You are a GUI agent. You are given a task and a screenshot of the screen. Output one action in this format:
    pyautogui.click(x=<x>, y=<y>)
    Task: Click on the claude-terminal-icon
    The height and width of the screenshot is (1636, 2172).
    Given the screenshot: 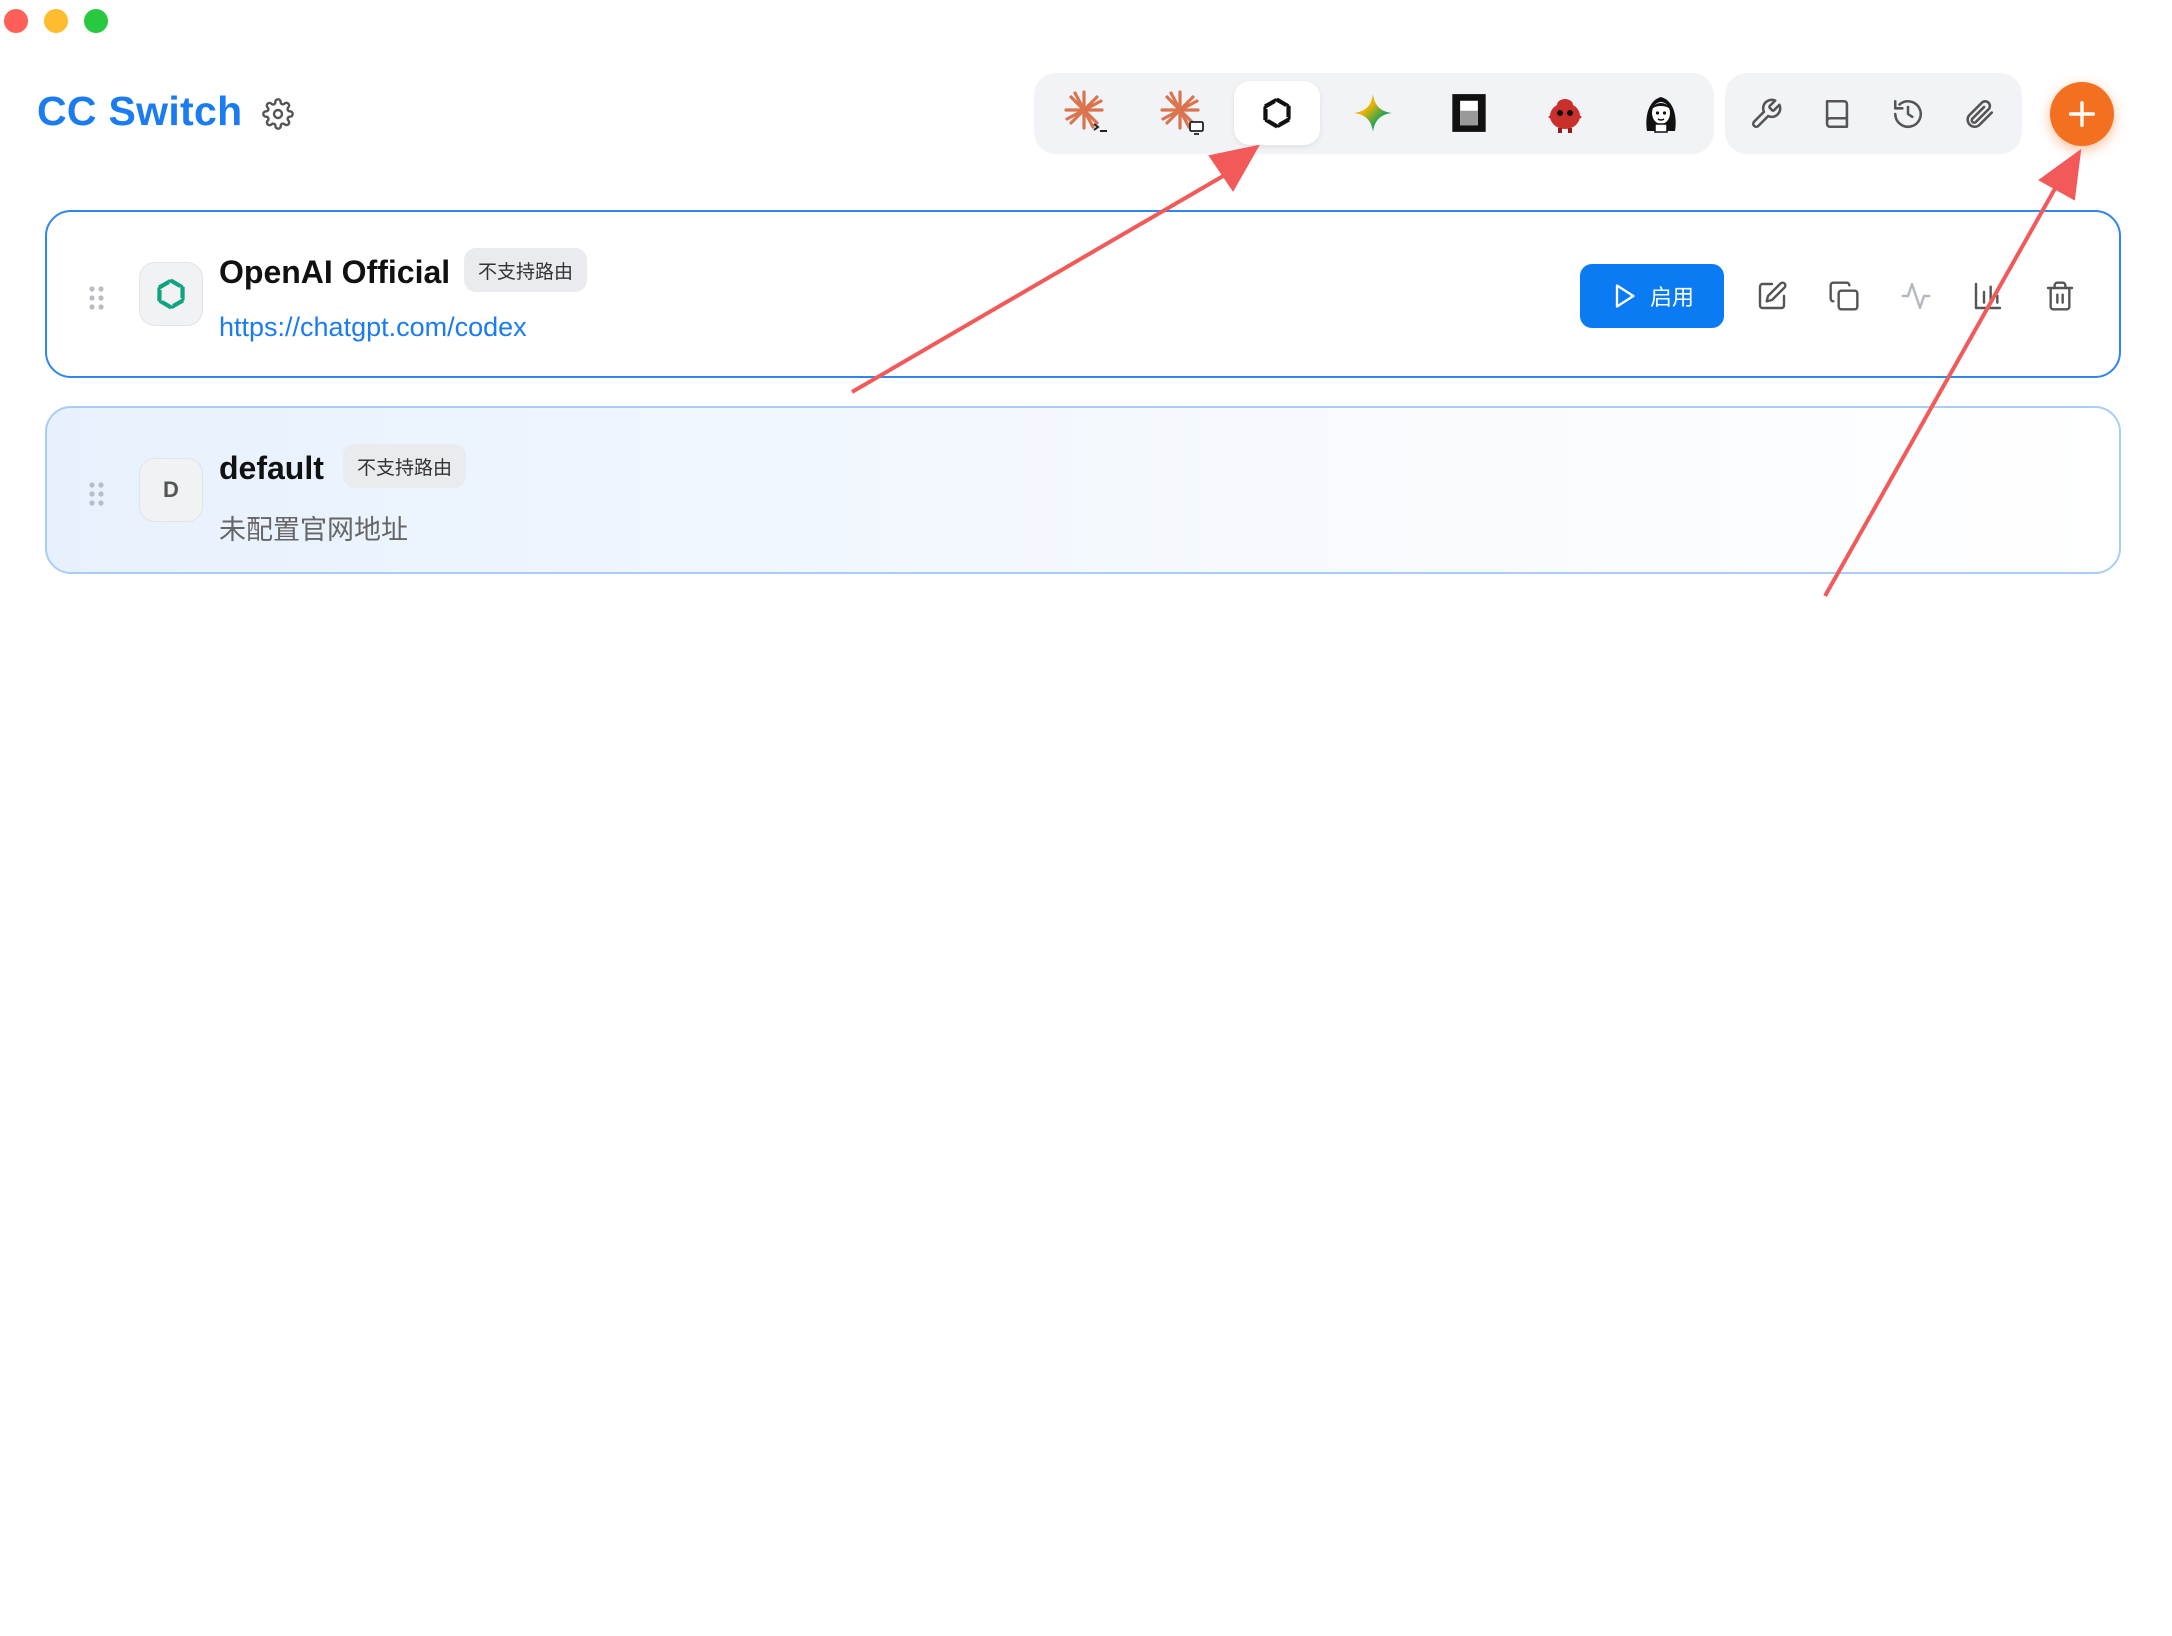 What is the action you would take?
    pyautogui.click(x=1085, y=111)
    